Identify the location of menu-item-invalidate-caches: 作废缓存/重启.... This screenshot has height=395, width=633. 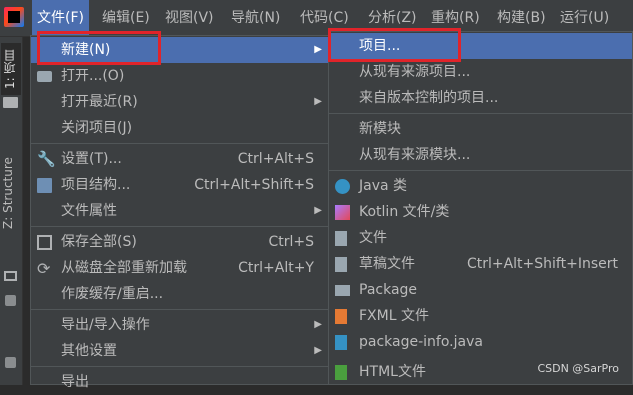
(179, 294).